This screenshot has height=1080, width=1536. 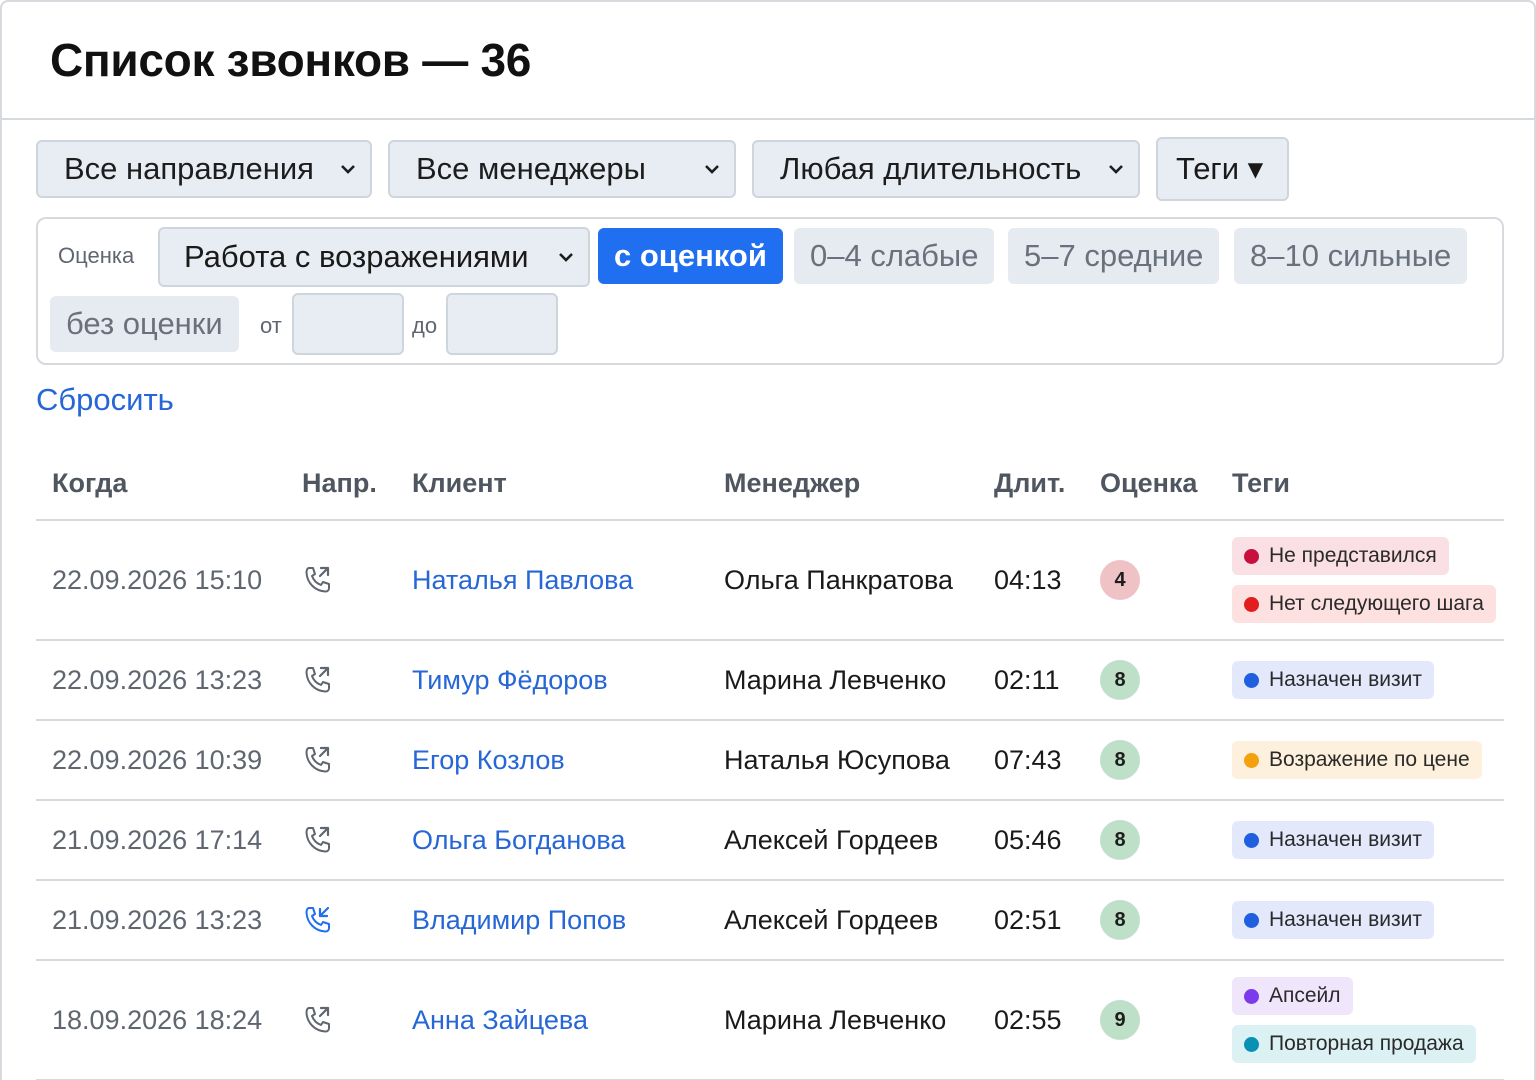 I want to click on tag-label: Повторная продажа, so click(x=1366, y=1043).